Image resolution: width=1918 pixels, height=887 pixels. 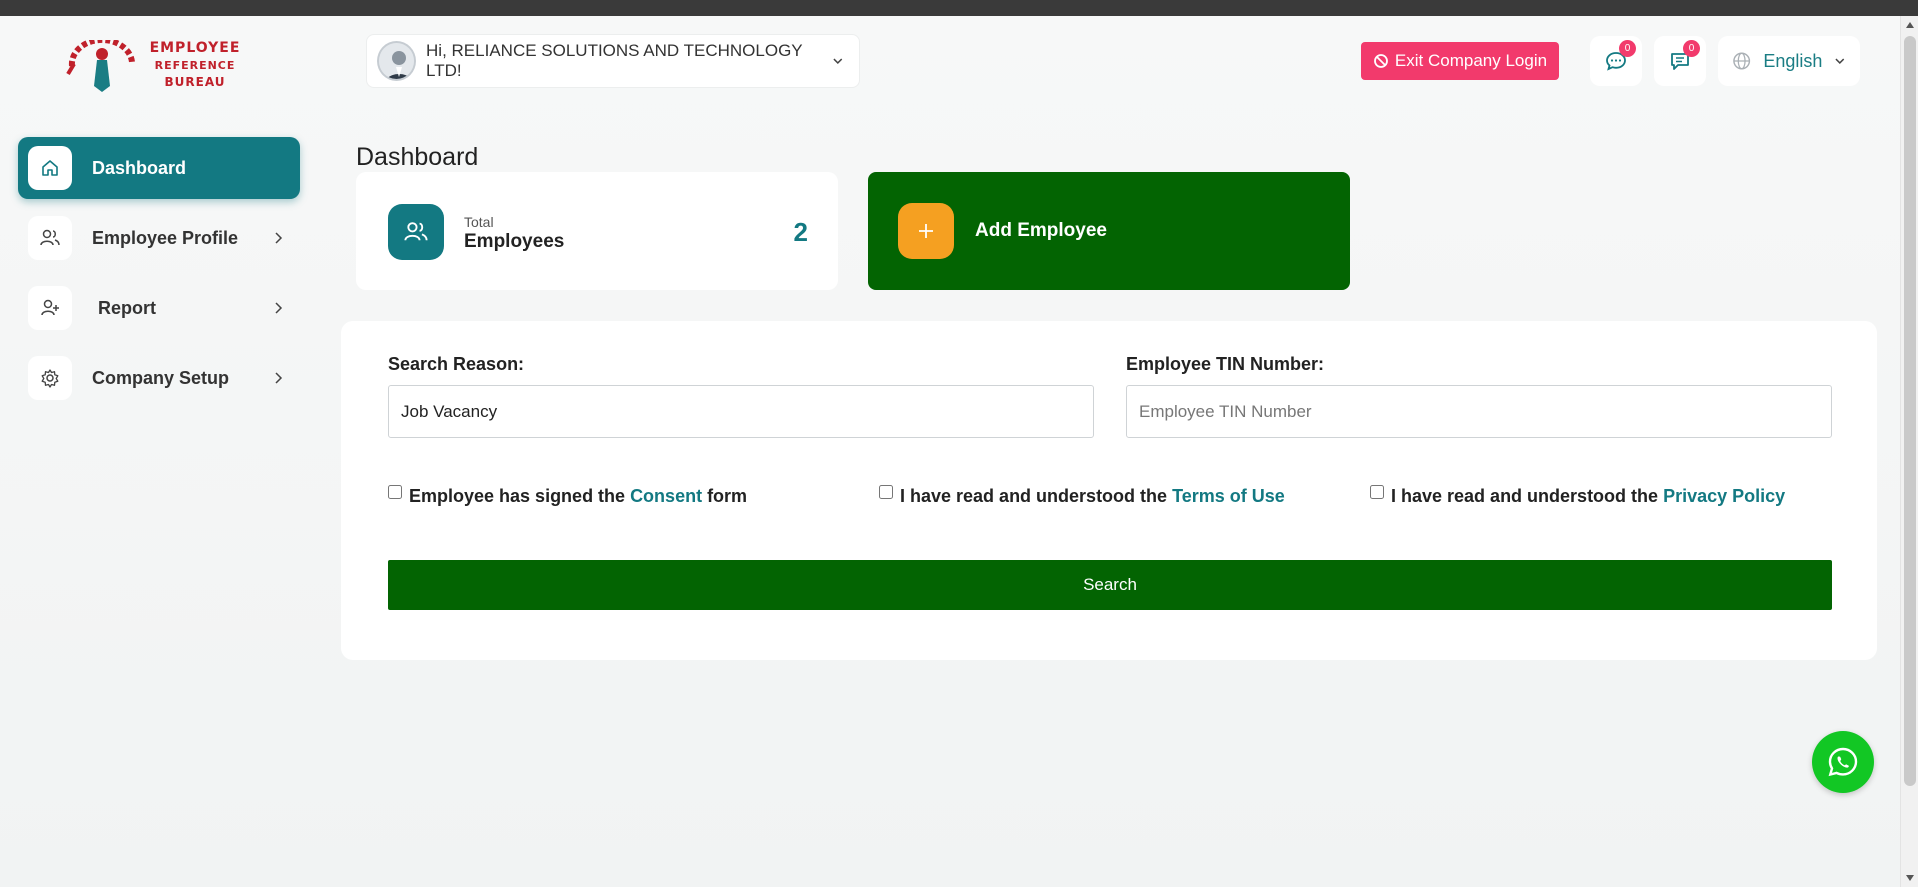 I want to click on whatsapp-icon, so click(x=1843, y=762).